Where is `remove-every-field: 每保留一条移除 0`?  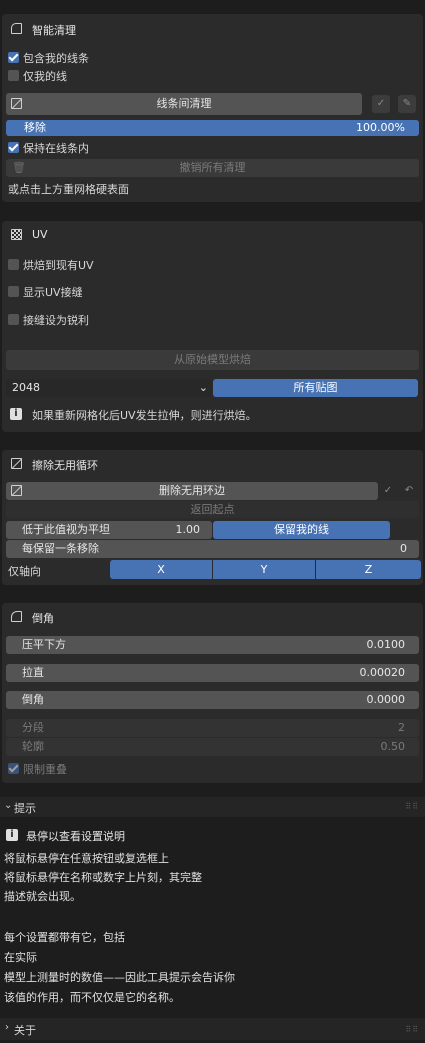
remove-every-field: 每保留一条移除 0 is located at coordinates (212, 549).